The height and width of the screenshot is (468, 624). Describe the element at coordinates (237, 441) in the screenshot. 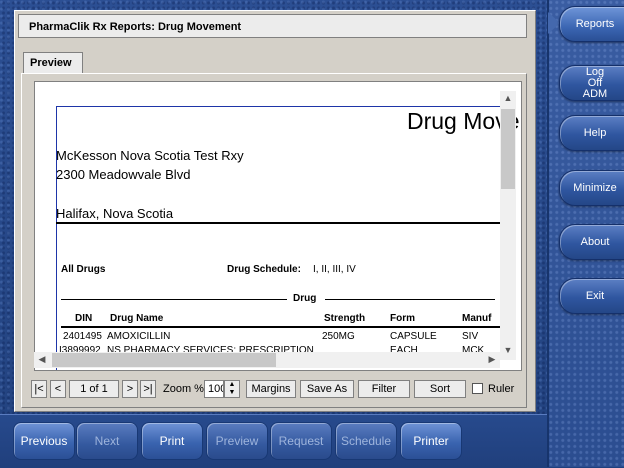

I see `preview-button: Preview` at that location.